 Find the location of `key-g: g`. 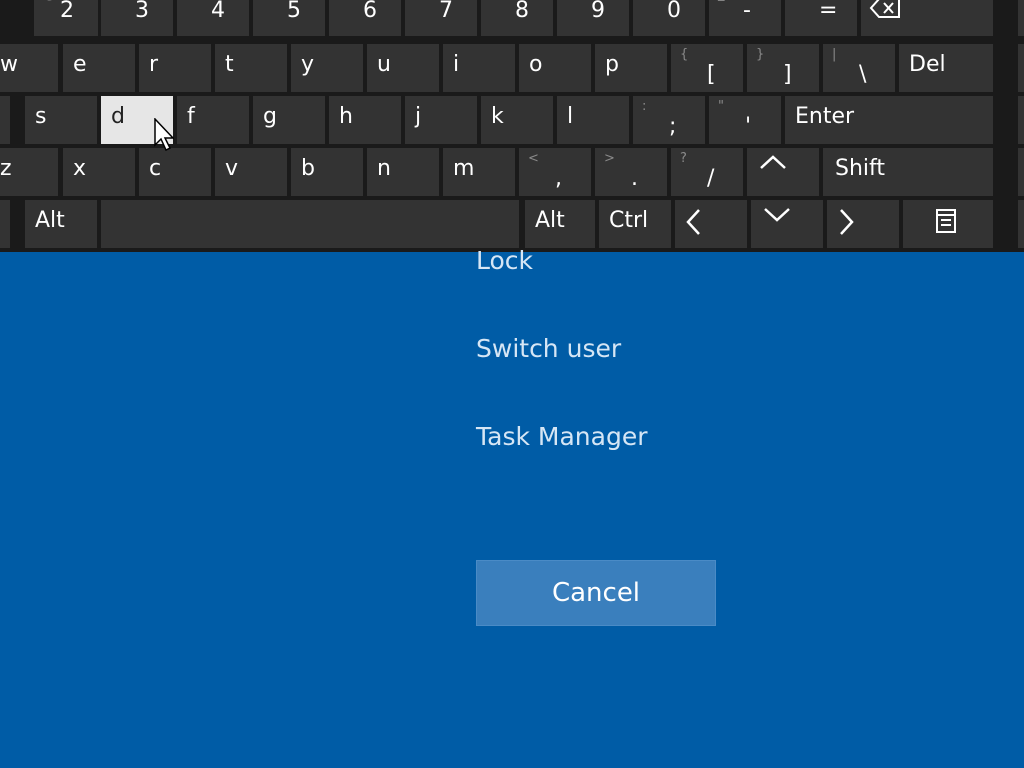

key-g: g is located at coordinates (289, 120).